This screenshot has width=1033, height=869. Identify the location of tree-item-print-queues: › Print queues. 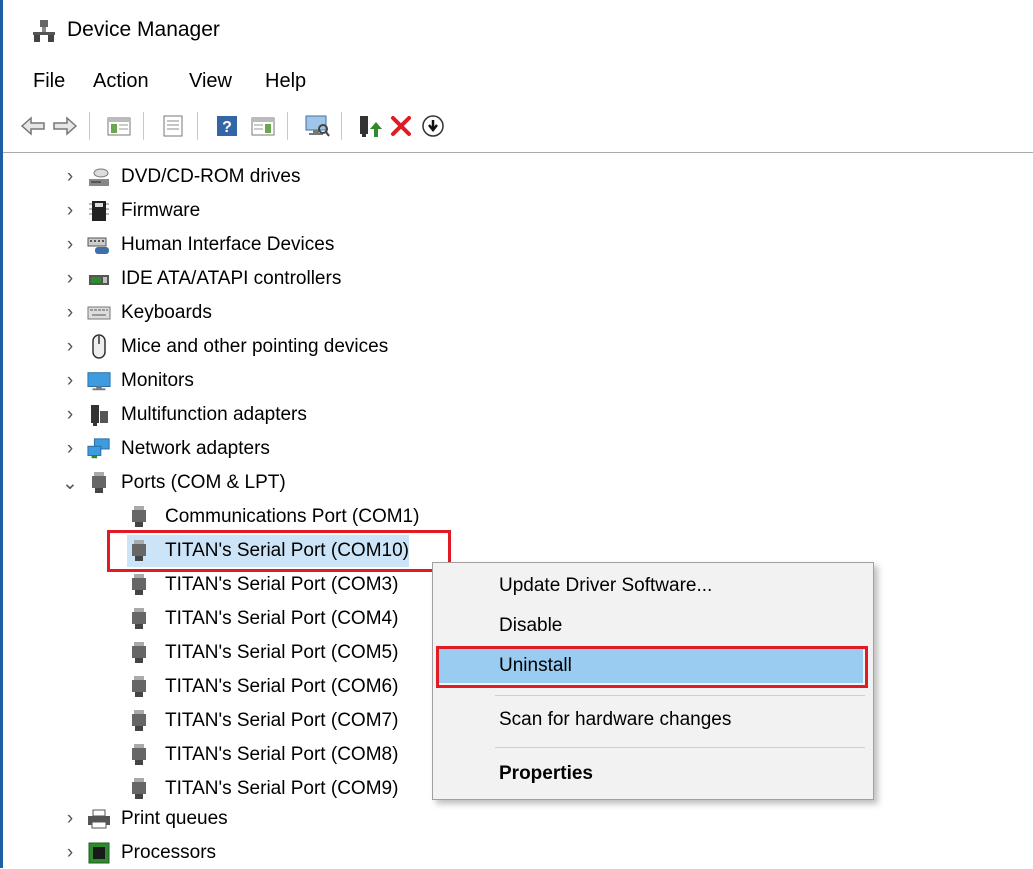
(143, 819).